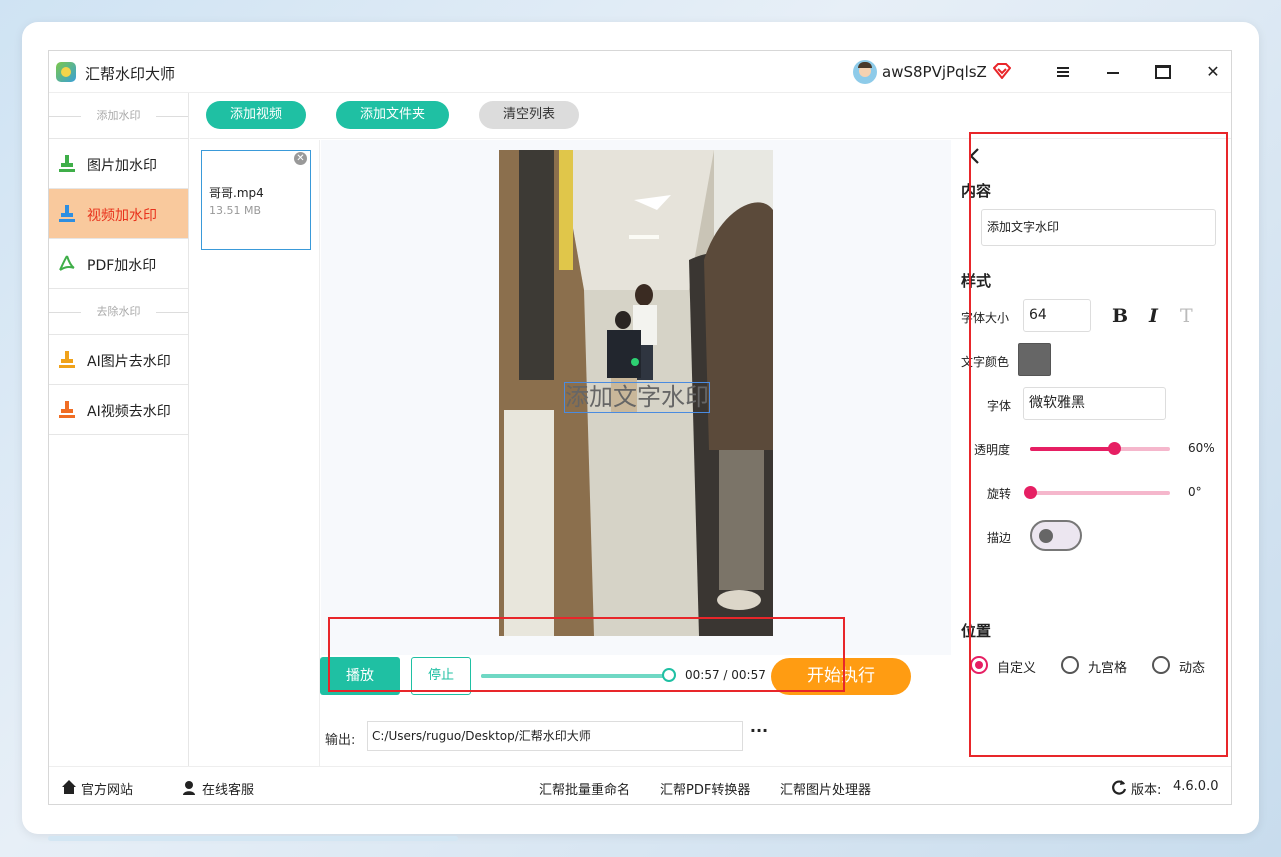 The width and height of the screenshot is (1281, 857). What do you see at coordinates (992, 450) in the screenshot?
I see `opacity-label: 透明度` at bounding box center [992, 450].